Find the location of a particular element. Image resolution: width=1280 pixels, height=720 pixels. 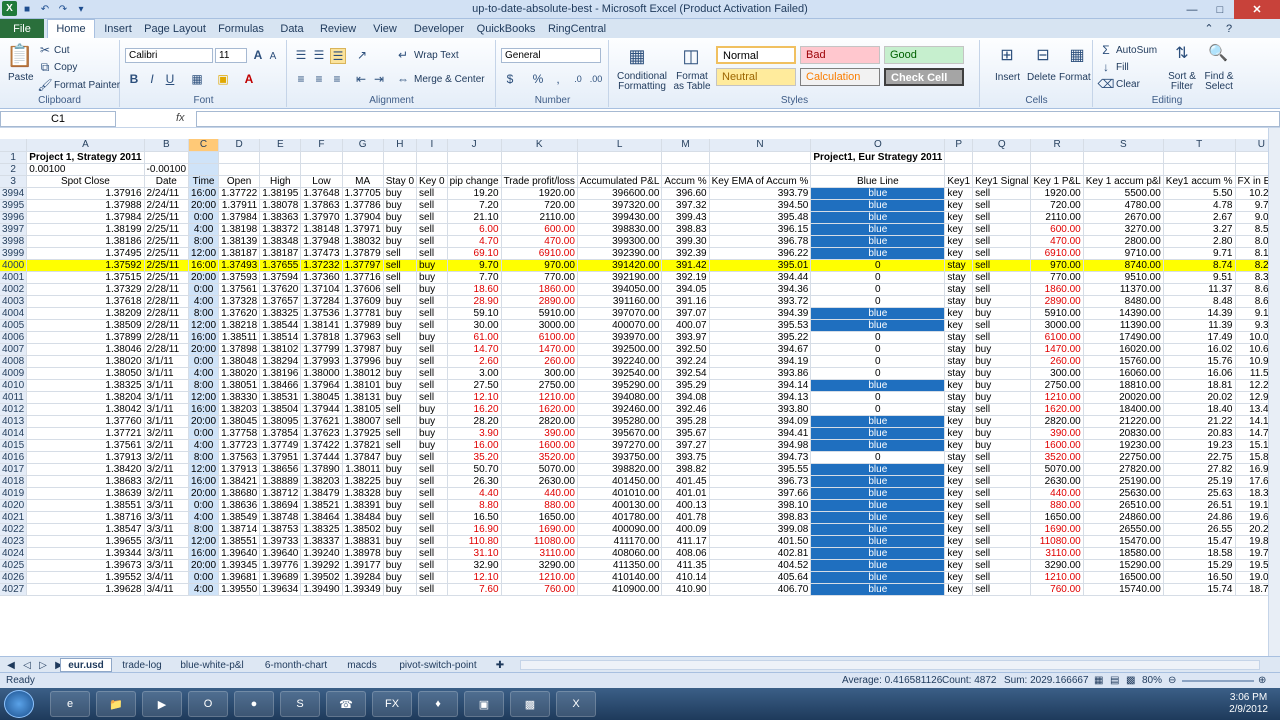

table-cell: 16060.00 is located at coordinates (1123, 373).